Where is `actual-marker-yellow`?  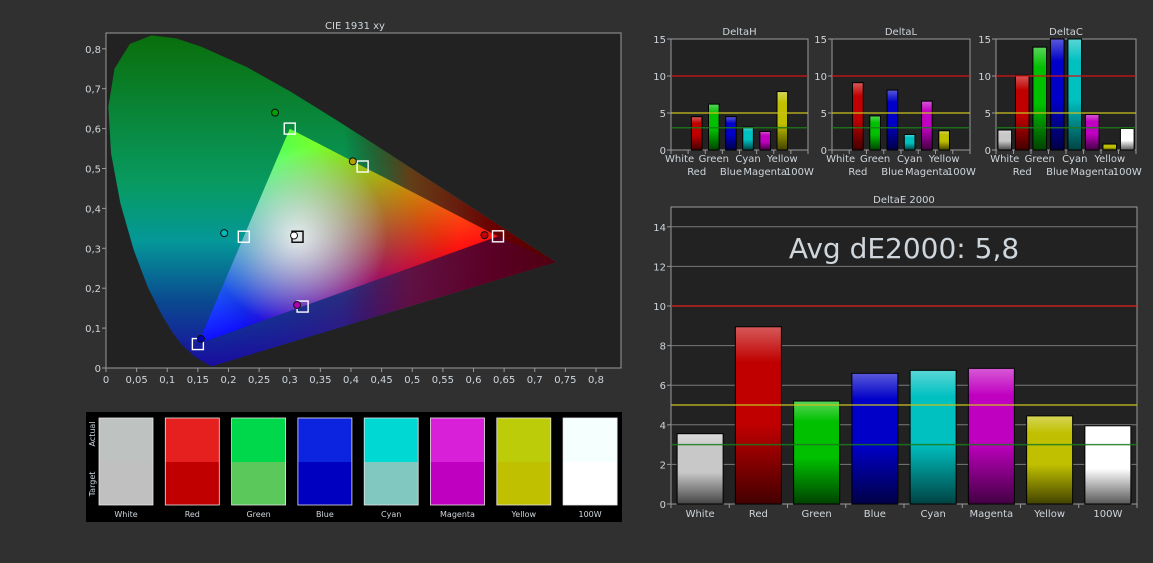 actual-marker-yellow is located at coordinates (352, 161).